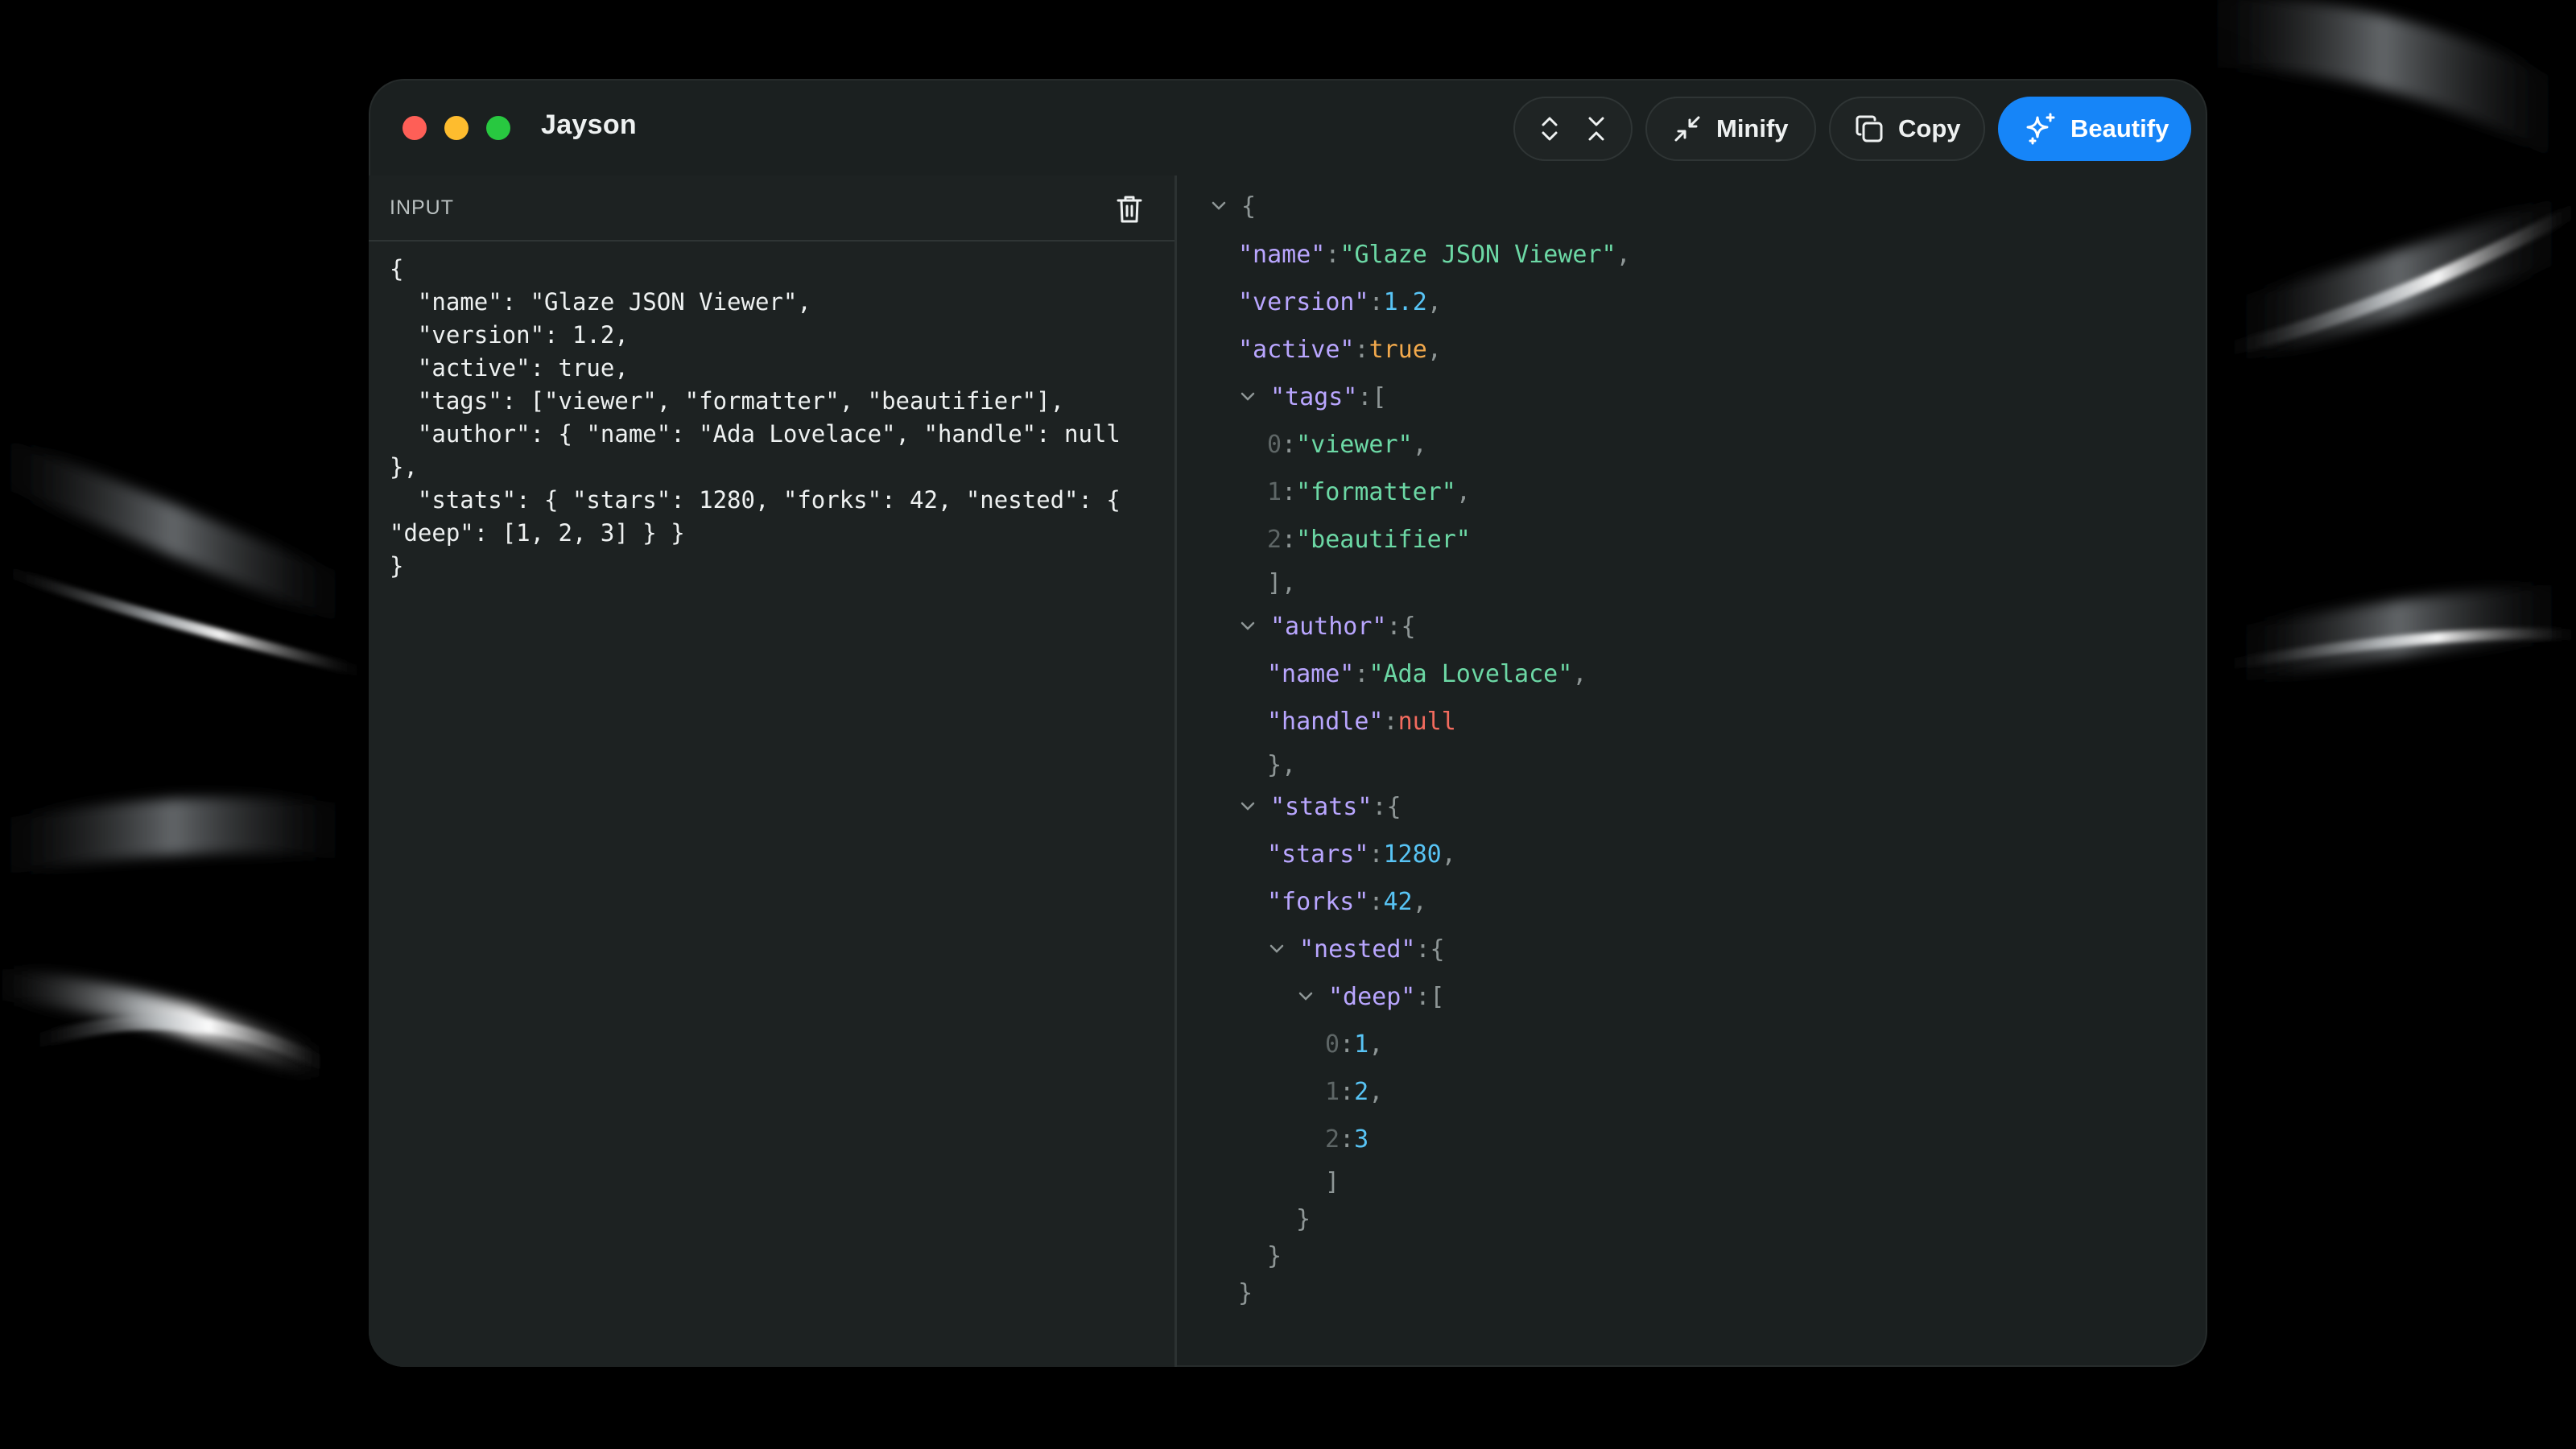  I want to click on input-label: INPUT, so click(422, 207).